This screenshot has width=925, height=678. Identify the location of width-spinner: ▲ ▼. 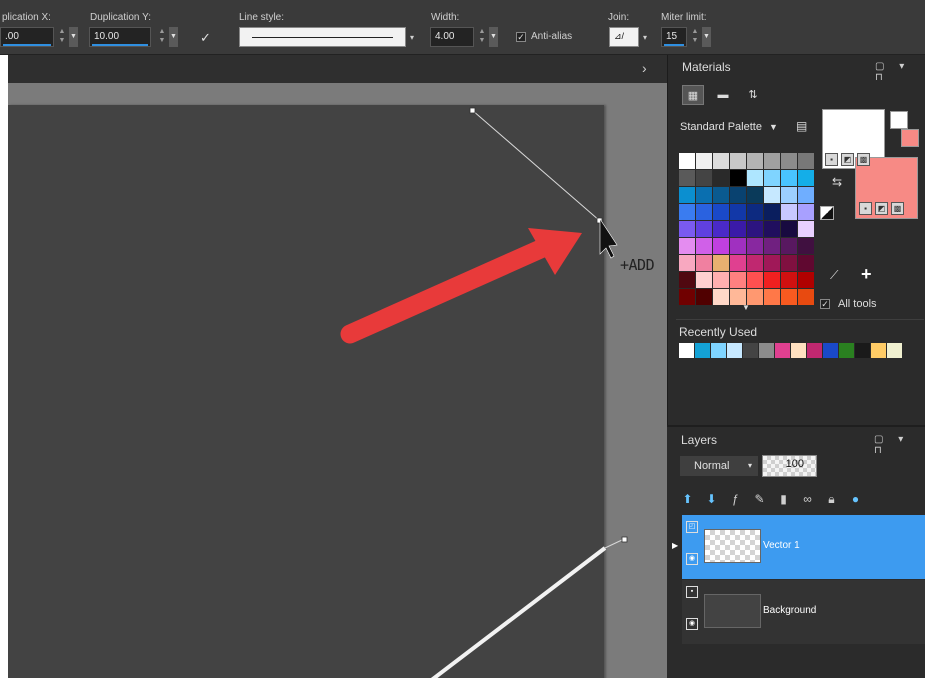
(482, 37).